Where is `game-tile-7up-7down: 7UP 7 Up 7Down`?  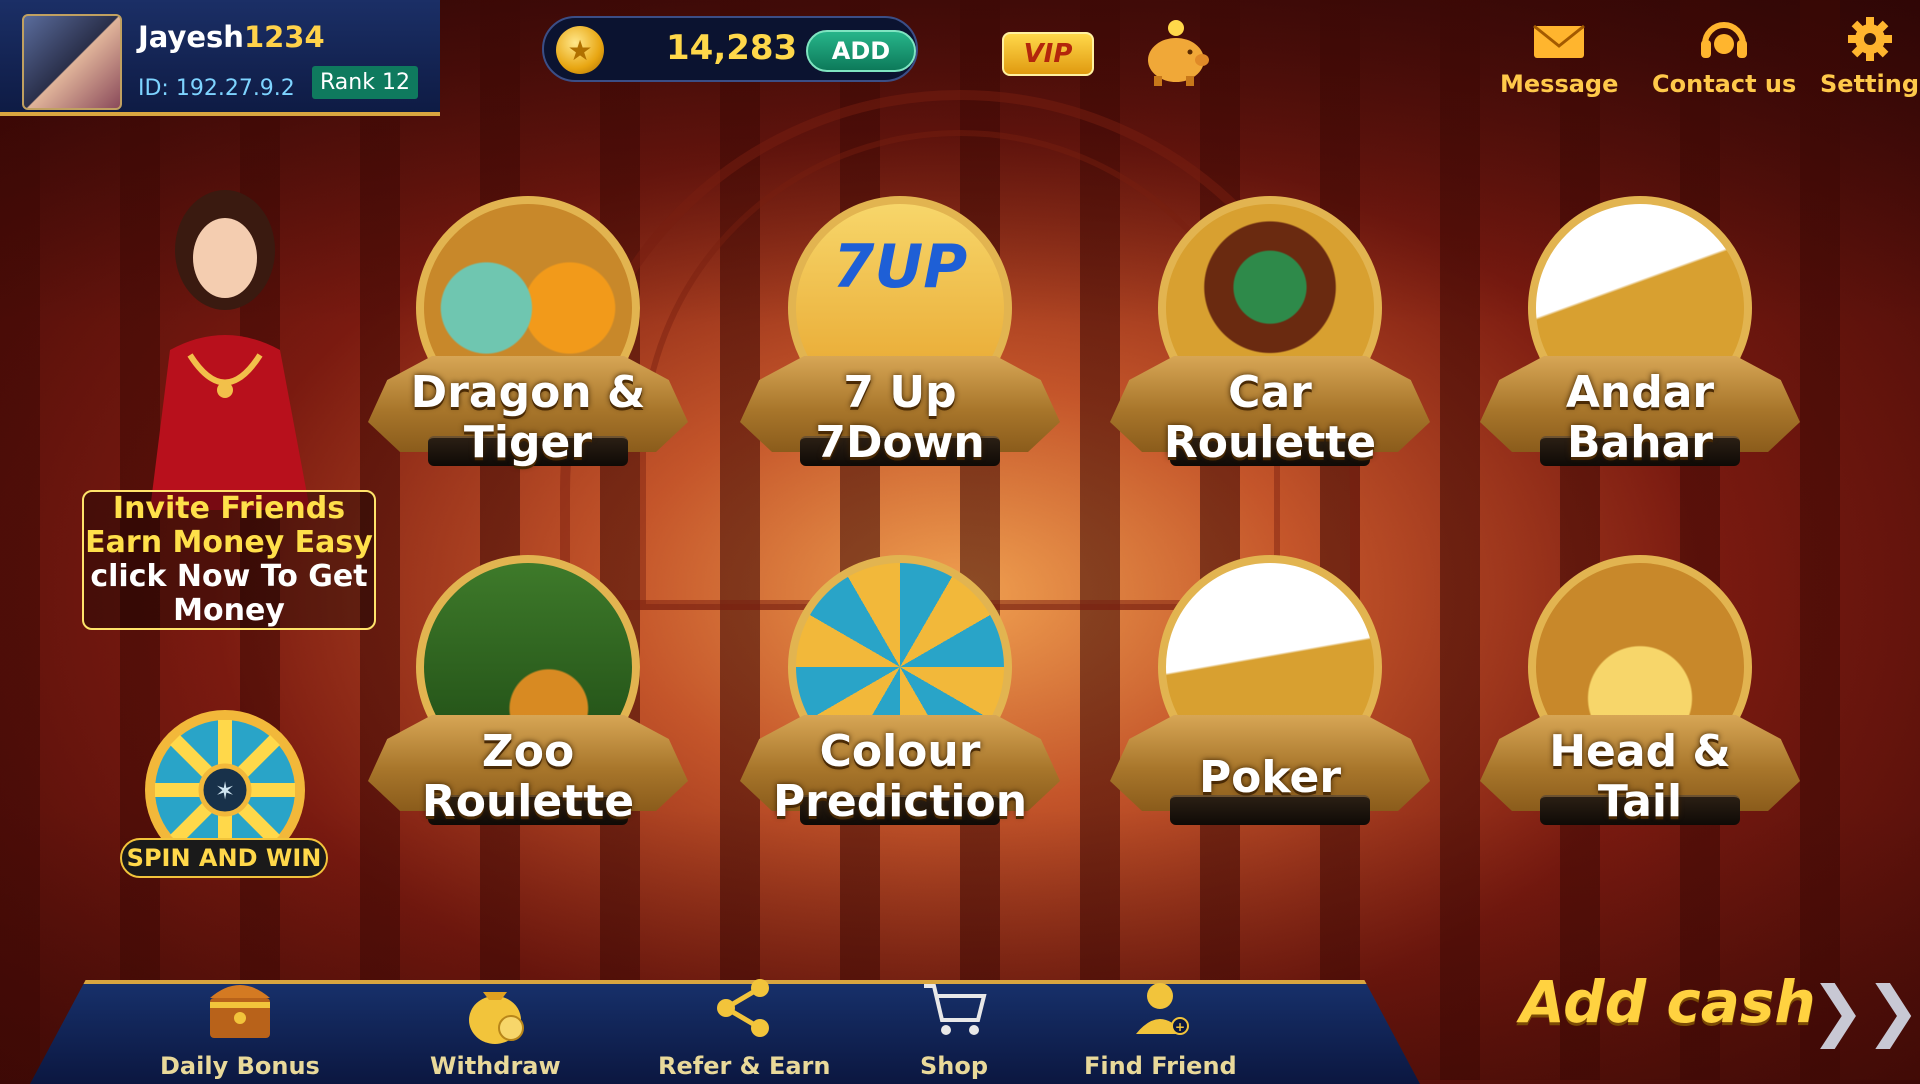 game-tile-7up-7down: 7UP 7 Up 7Down is located at coordinates (900, 361).